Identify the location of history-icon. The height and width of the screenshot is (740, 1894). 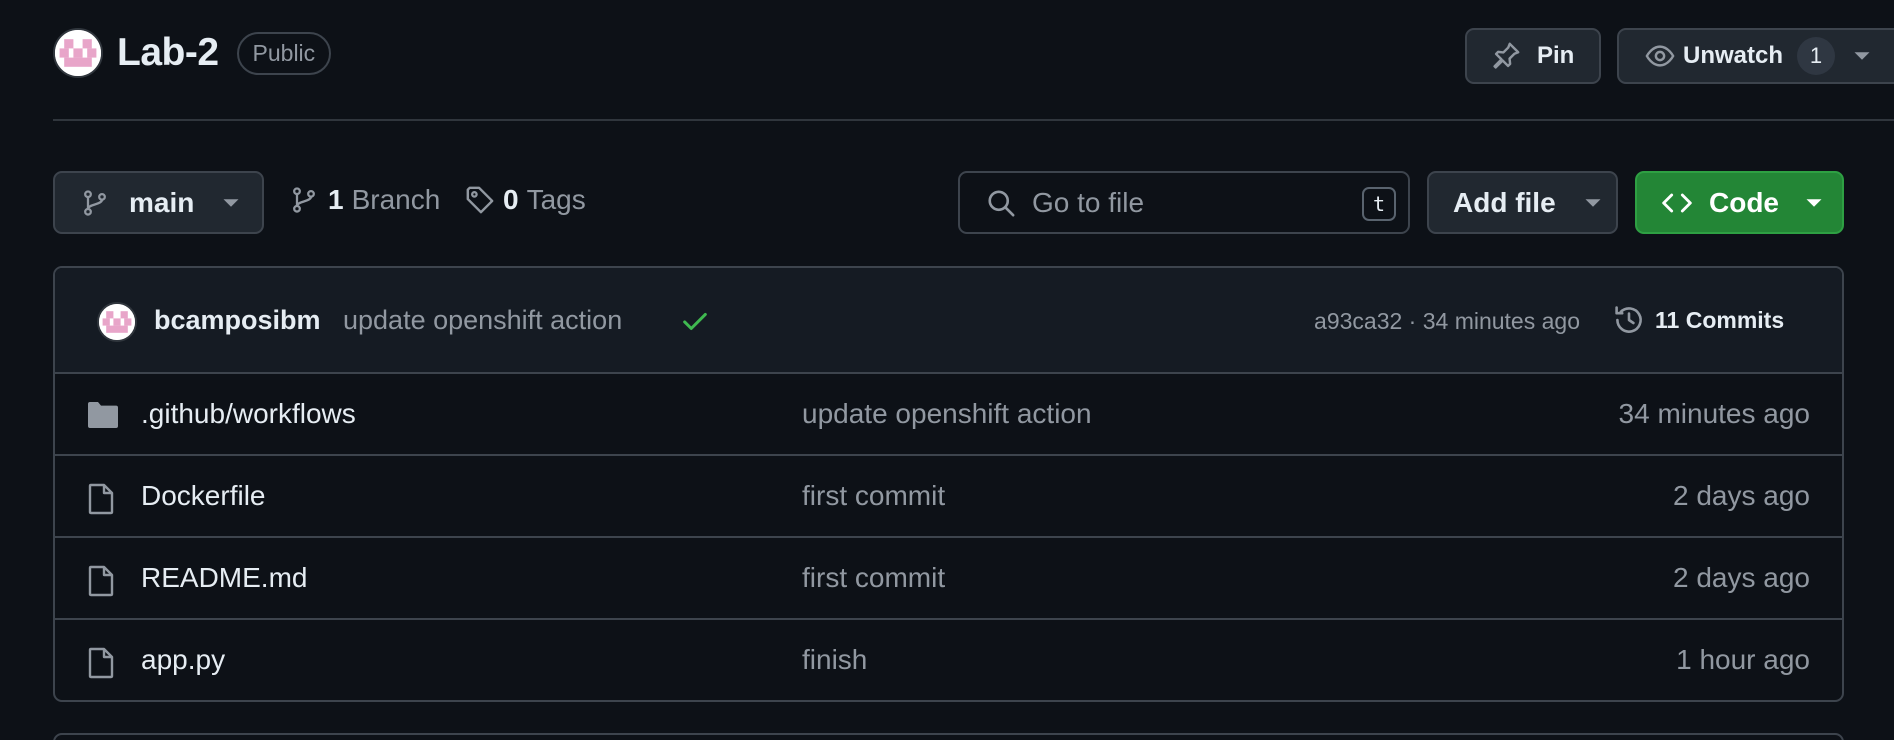
(1628, 319).